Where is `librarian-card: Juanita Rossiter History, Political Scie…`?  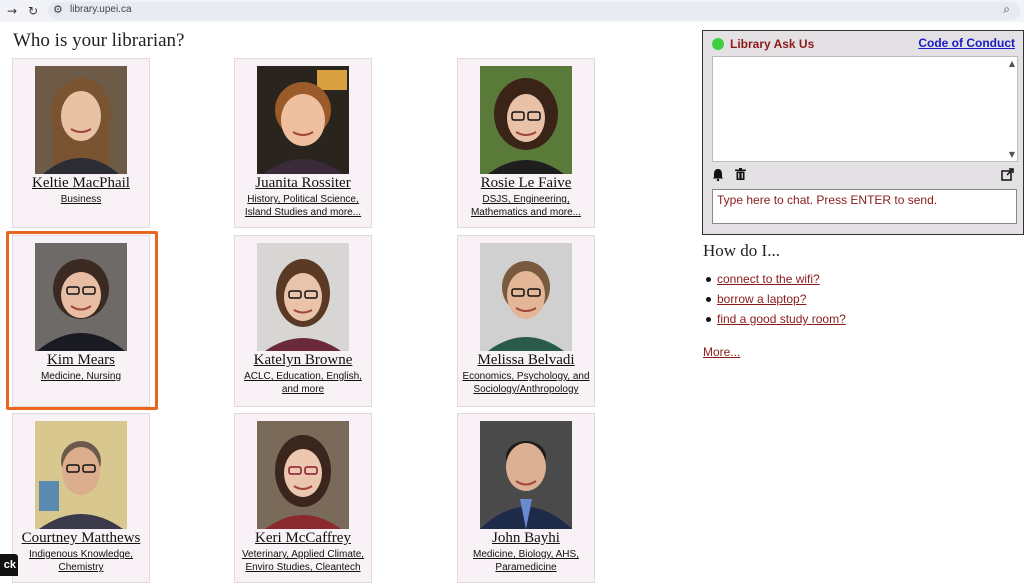
librarian-card: Juanita Rossiter History, Political Scie… is located at coordinates (303, 143).